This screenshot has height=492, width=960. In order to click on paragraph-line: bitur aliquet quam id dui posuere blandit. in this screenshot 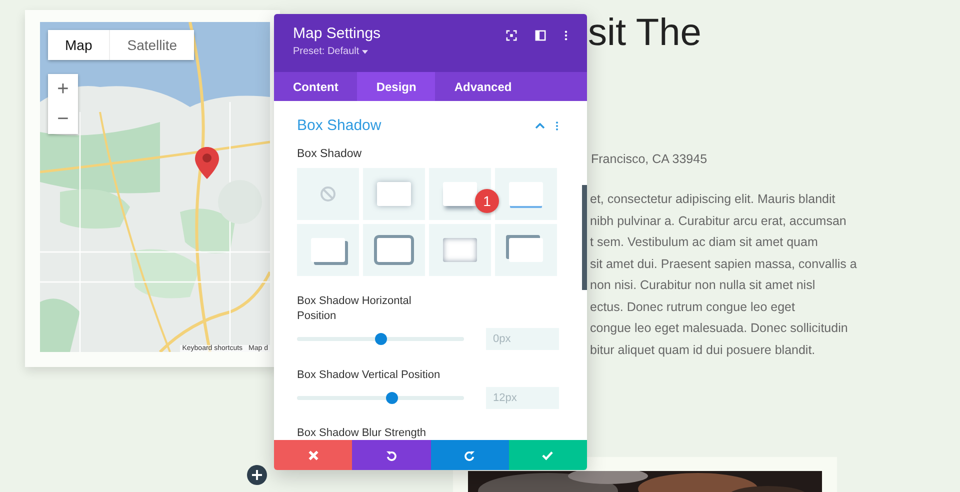, I will do `click(702, 350)`.